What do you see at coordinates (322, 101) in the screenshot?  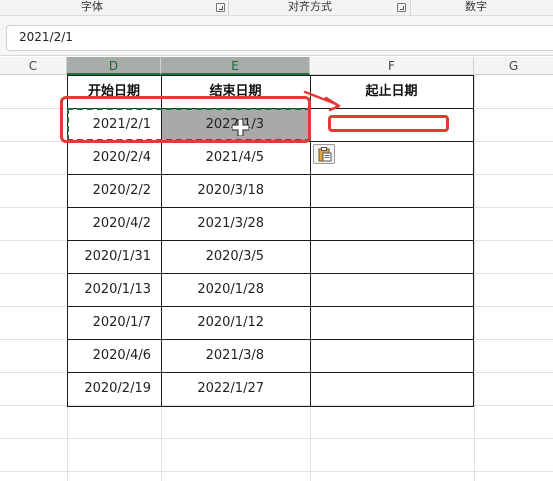 I see `annotation-arrow` at bounding box center [322, 101].